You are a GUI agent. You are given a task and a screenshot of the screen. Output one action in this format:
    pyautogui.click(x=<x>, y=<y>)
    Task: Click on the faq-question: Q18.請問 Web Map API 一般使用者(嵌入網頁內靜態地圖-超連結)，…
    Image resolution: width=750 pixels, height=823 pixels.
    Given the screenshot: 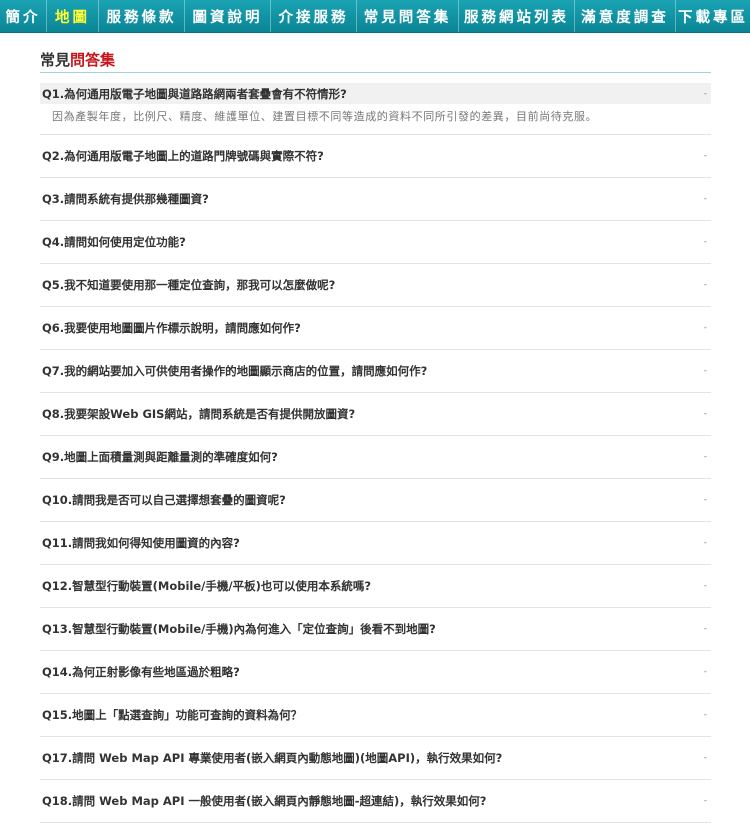 What is the action you would take?
    pyautogui.click(x=375, y=800)
    